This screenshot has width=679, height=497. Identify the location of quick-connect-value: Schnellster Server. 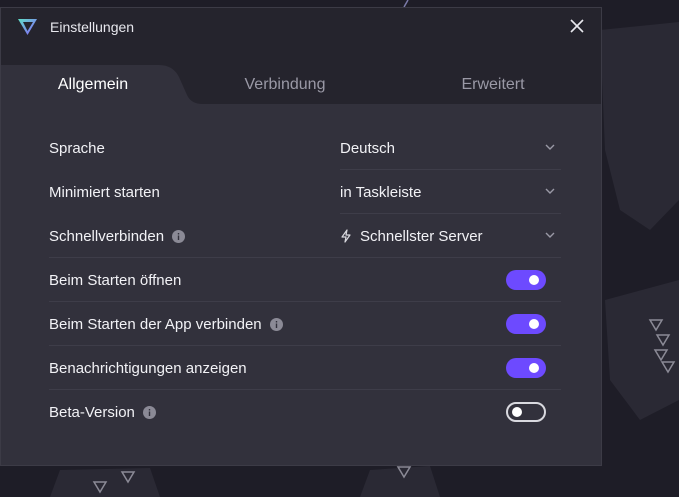
(421, 236).